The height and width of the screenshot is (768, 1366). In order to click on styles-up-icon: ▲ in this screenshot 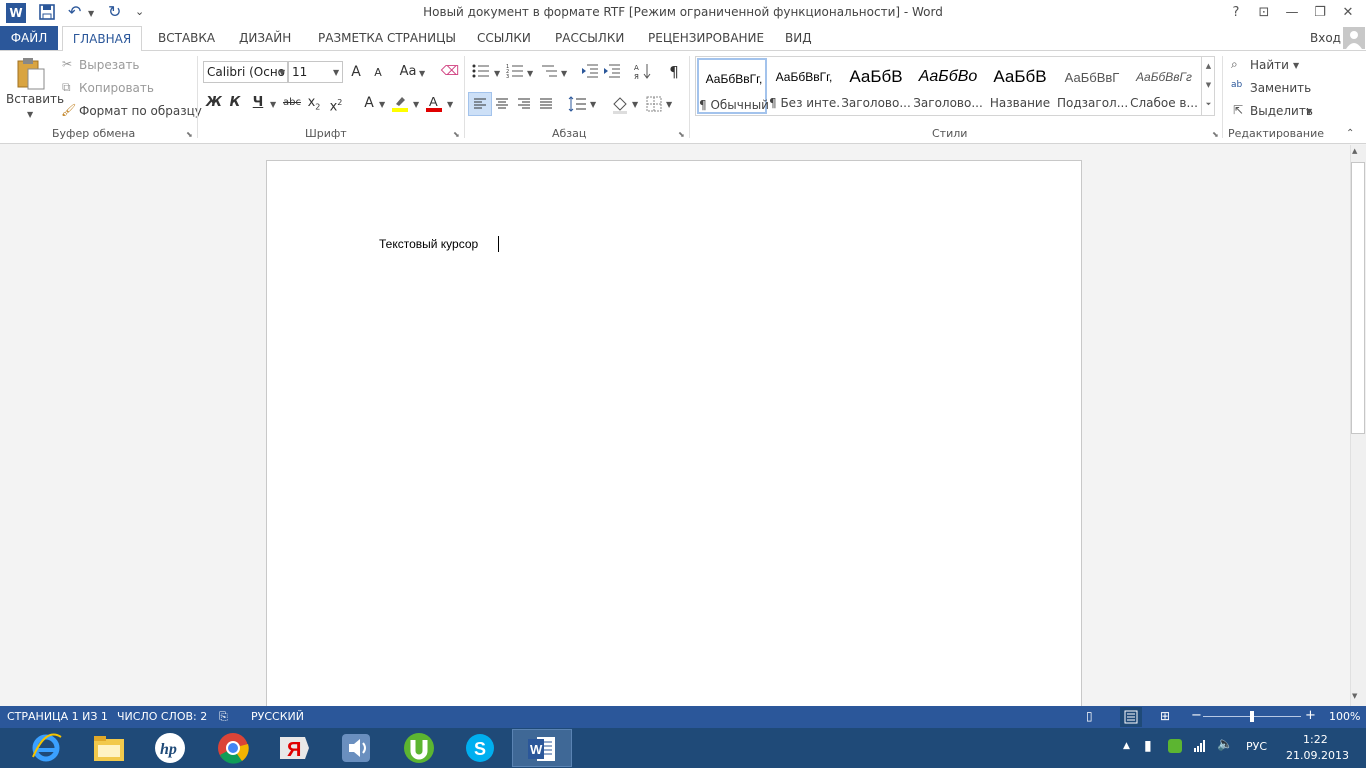, I will do `click(1208, 66)`.